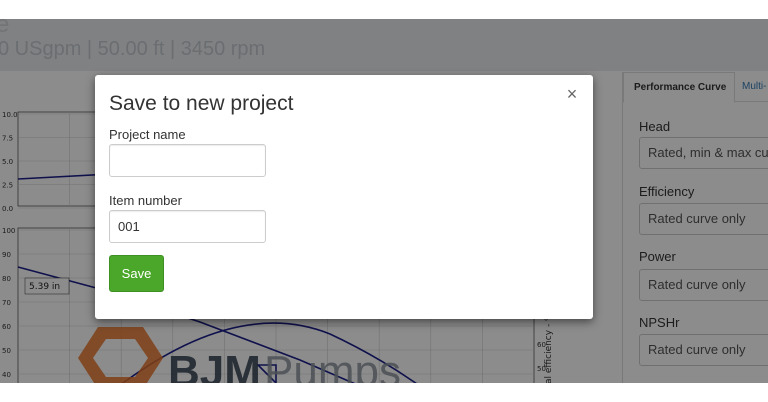 This screenshot has height=402, width=768. Describe the element at coordinates (201, 103) in the screenshot. I see `dialog-title: Save to new project` at that location.